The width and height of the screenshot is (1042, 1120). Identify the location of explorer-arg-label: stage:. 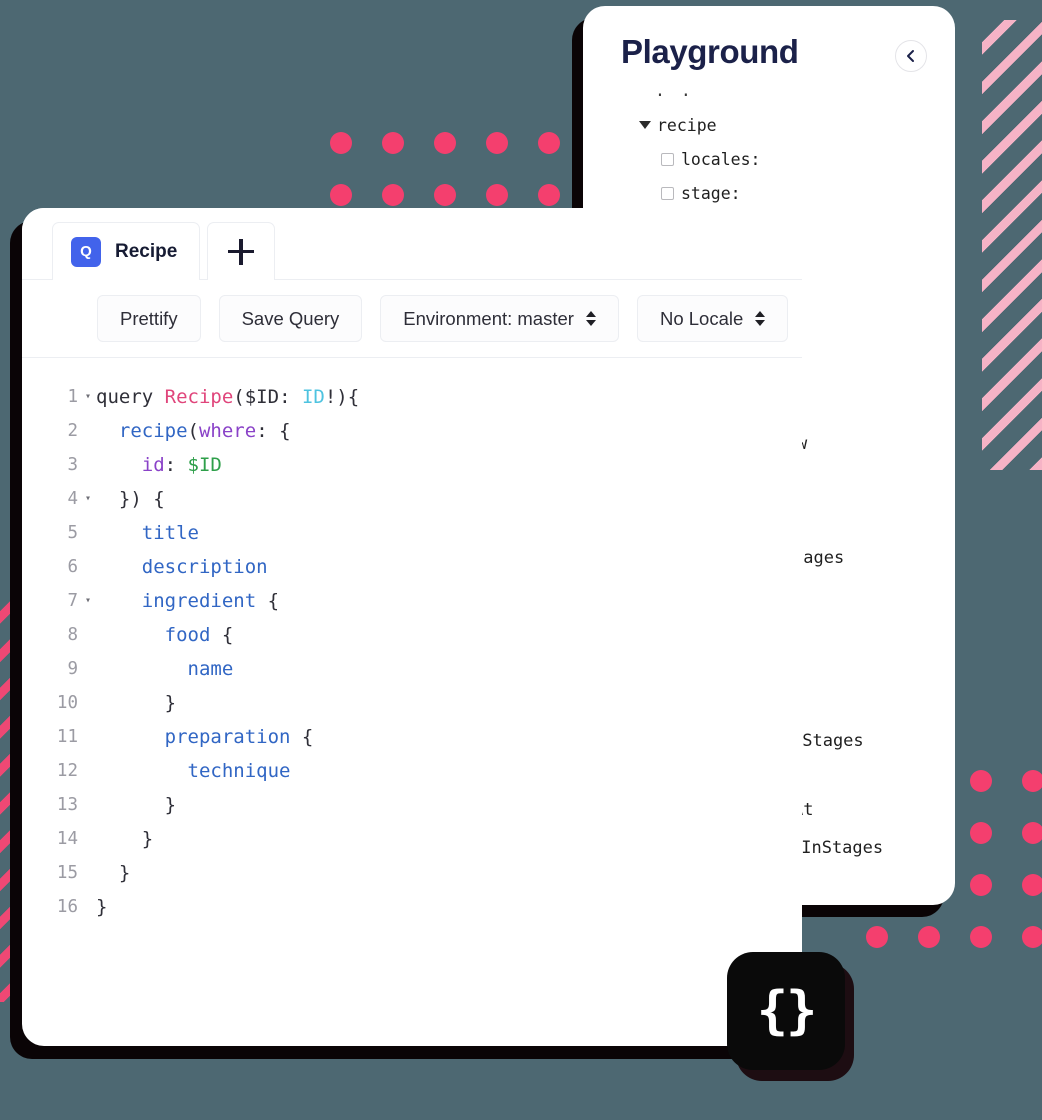
(711, 193).